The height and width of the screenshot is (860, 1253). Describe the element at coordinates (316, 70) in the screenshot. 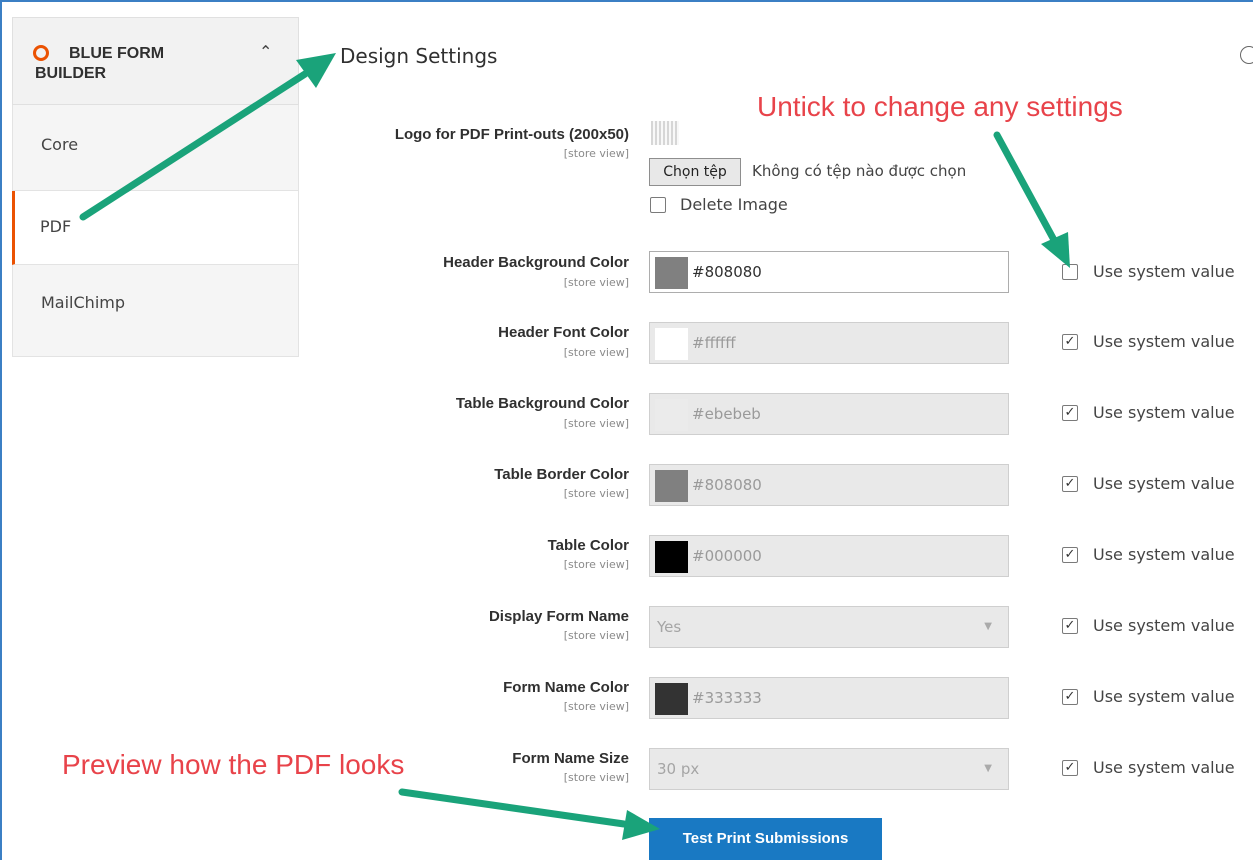

I see `arrowhead-design-settings` at that location.